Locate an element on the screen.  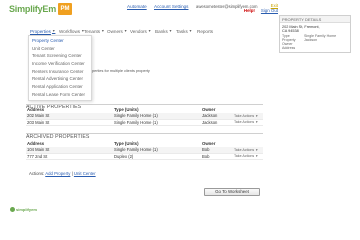
logo-icon is located at coordinates (12, 209).